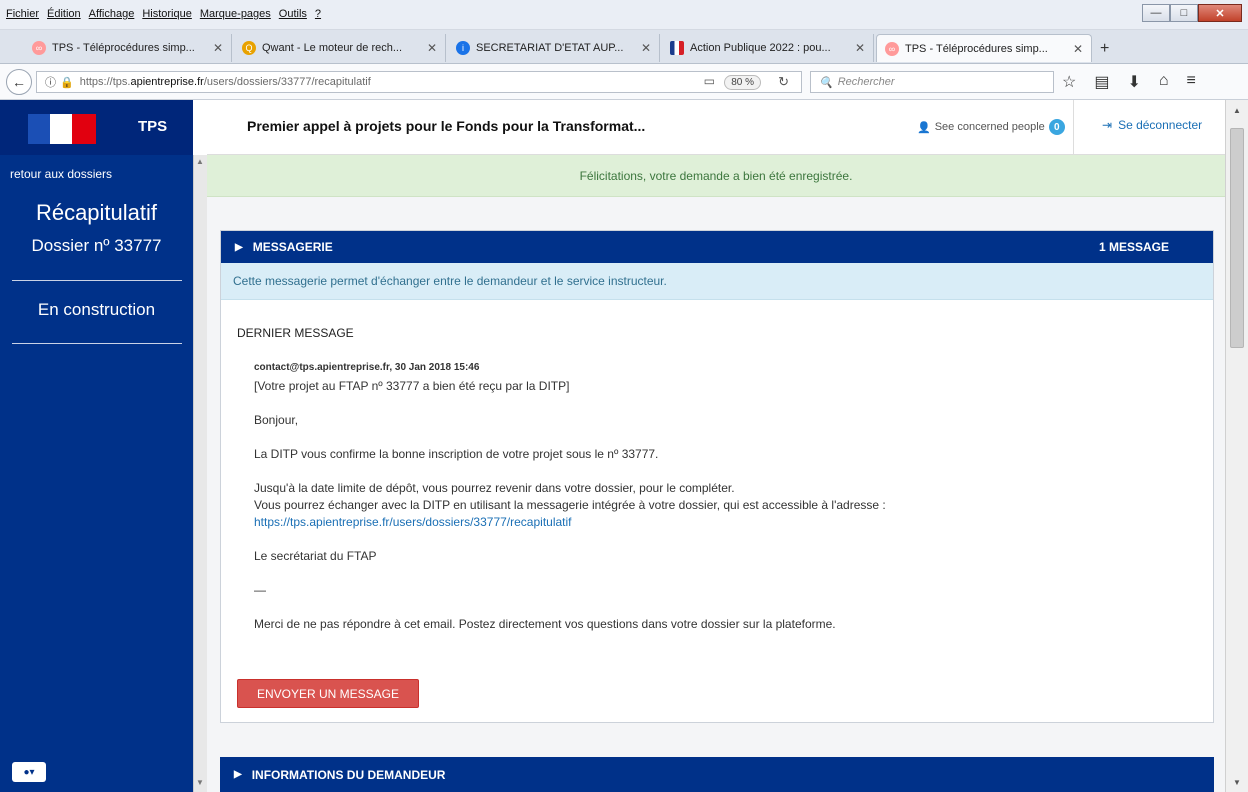 The width and height of the screenshot is (1248, 792). Describe the element at coordinates (1164, 82) in the screenshot. I see `home-icon: ⌂` at that location.